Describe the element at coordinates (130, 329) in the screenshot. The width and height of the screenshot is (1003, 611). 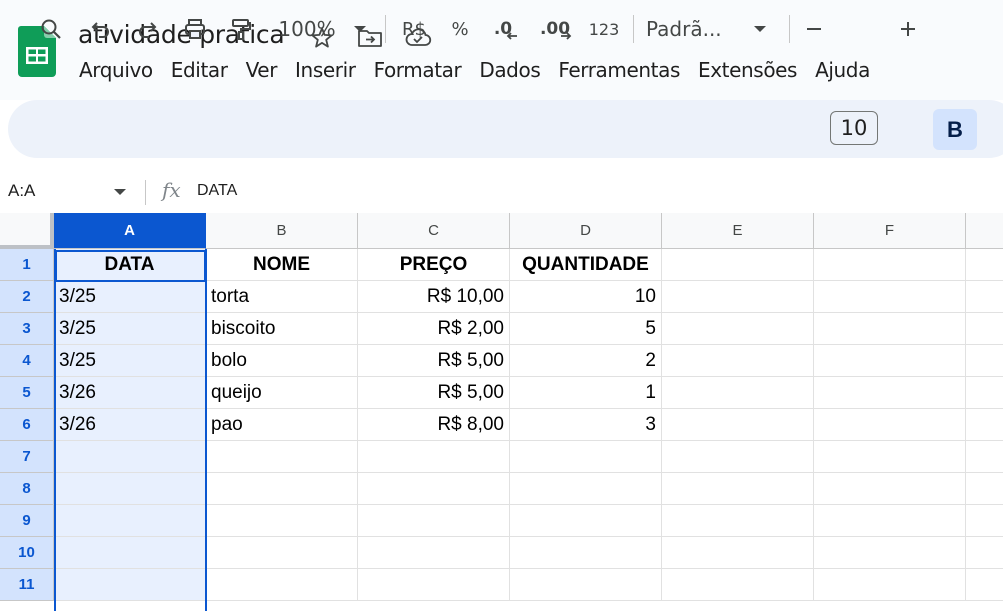
I see `cell-a3: 3/25` at that location.